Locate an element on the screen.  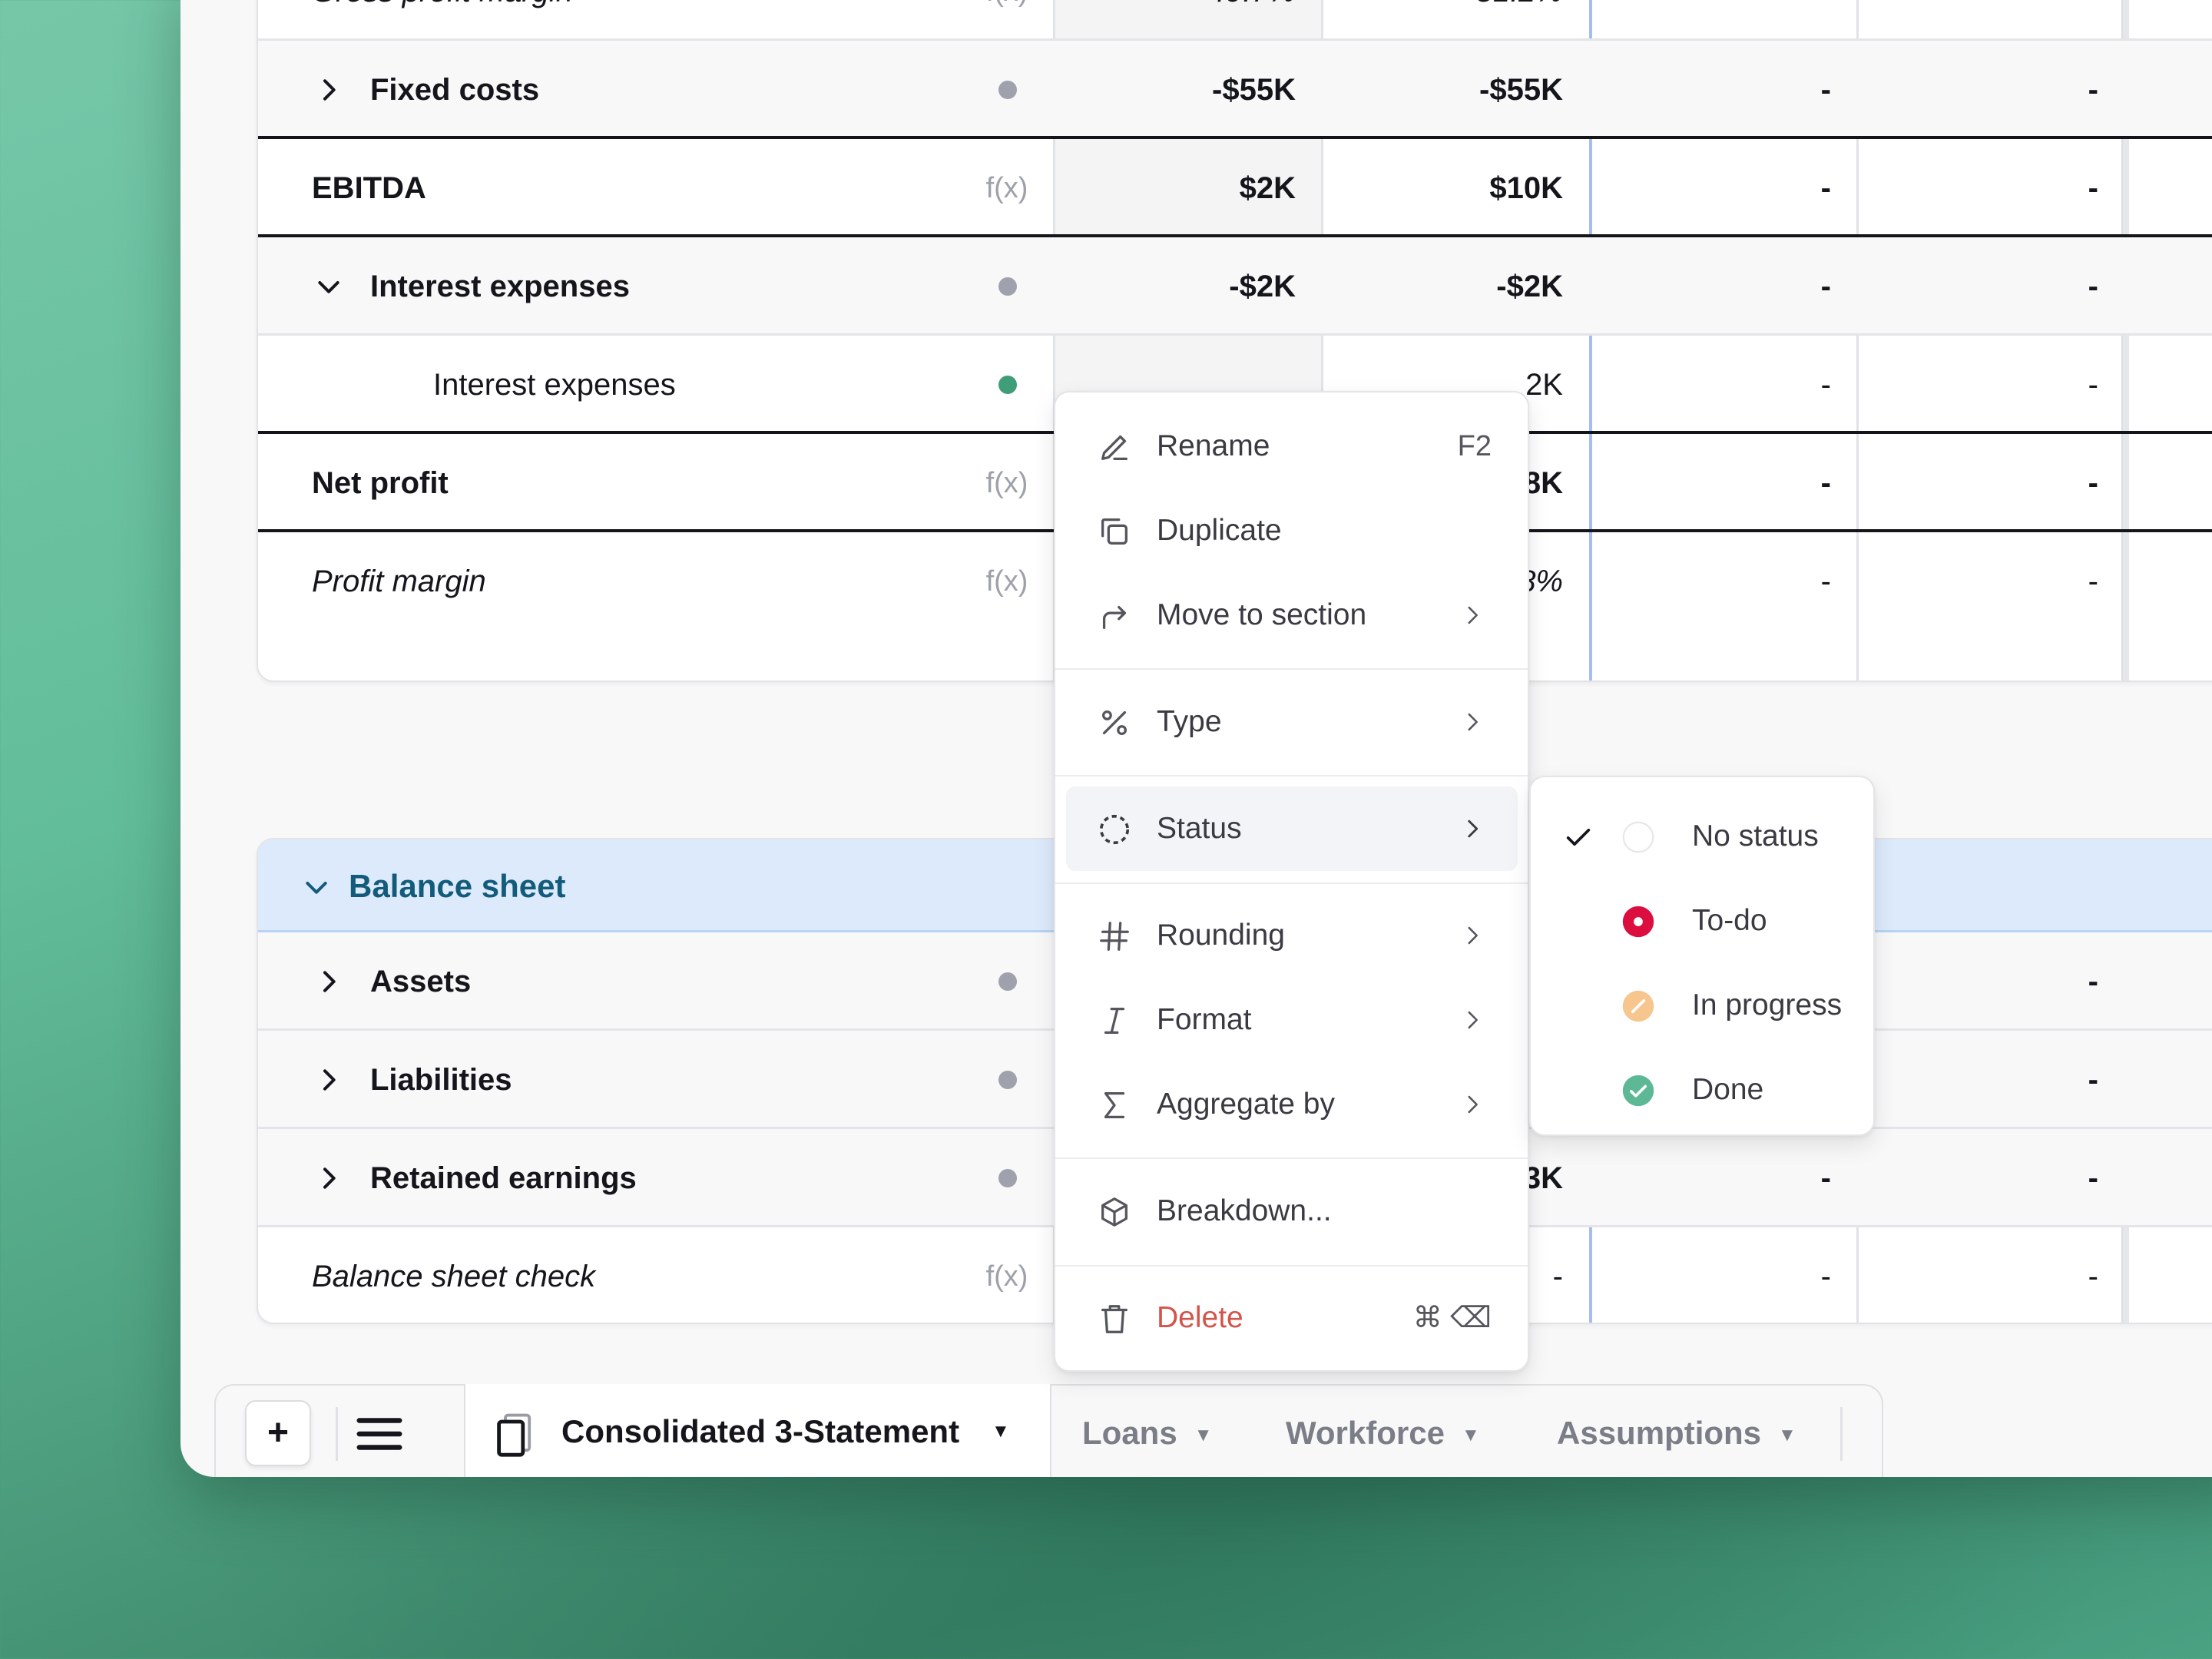
table-row: EBITDA f(x) $2K $10K - - is located at coordinates (1235, 188).